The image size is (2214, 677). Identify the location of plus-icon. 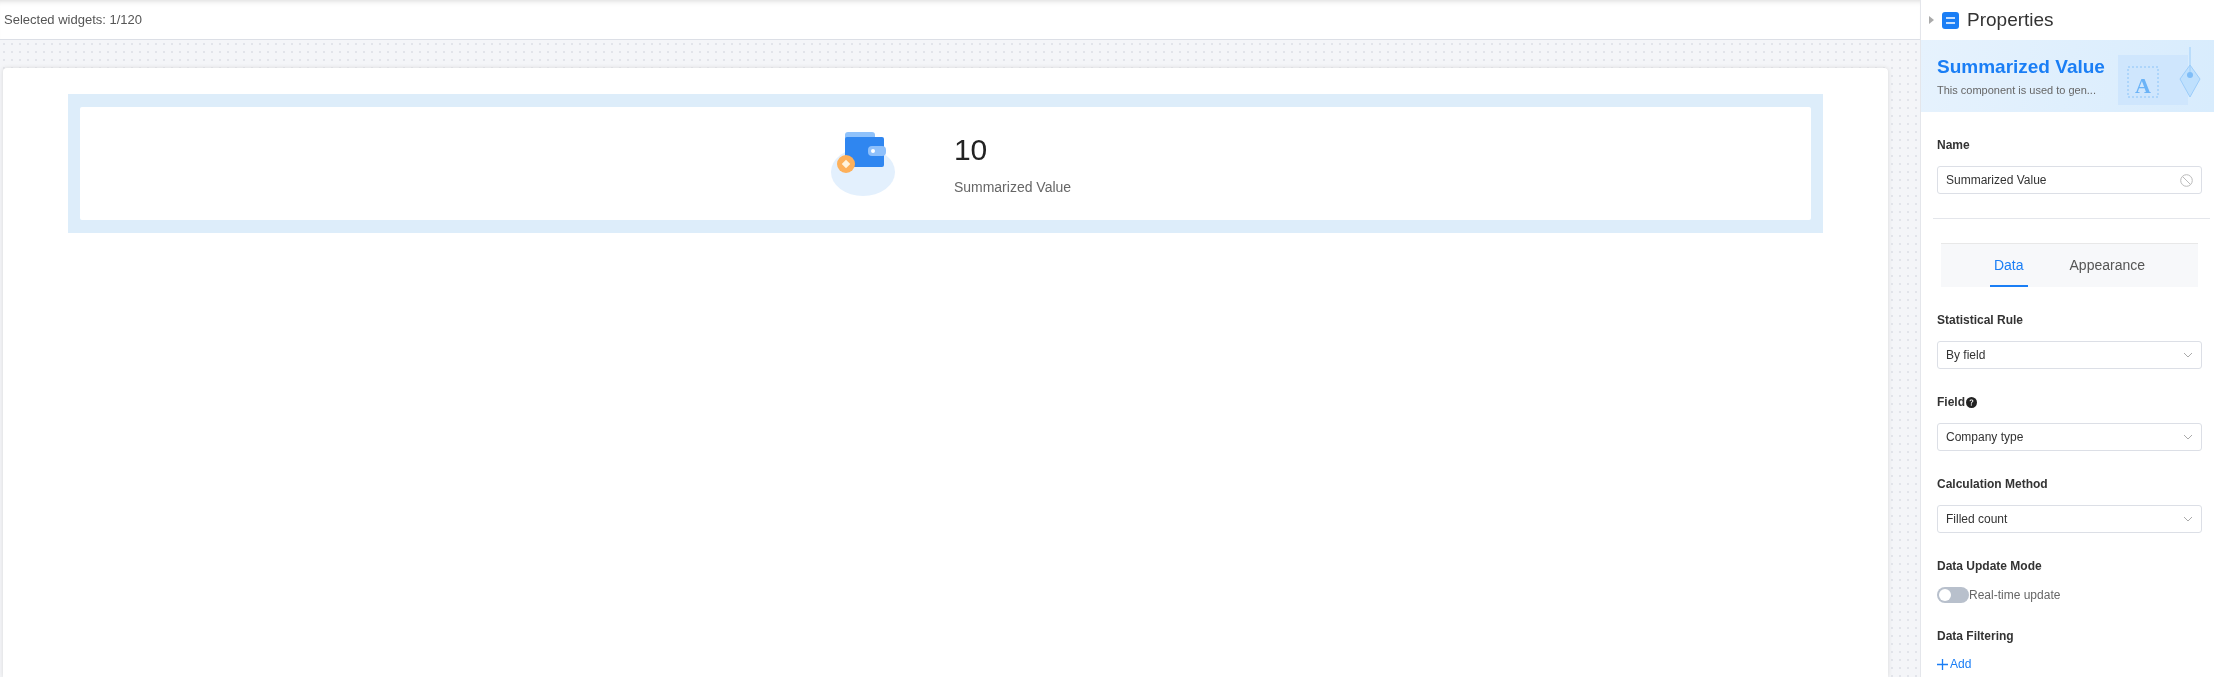
(1942, 664).